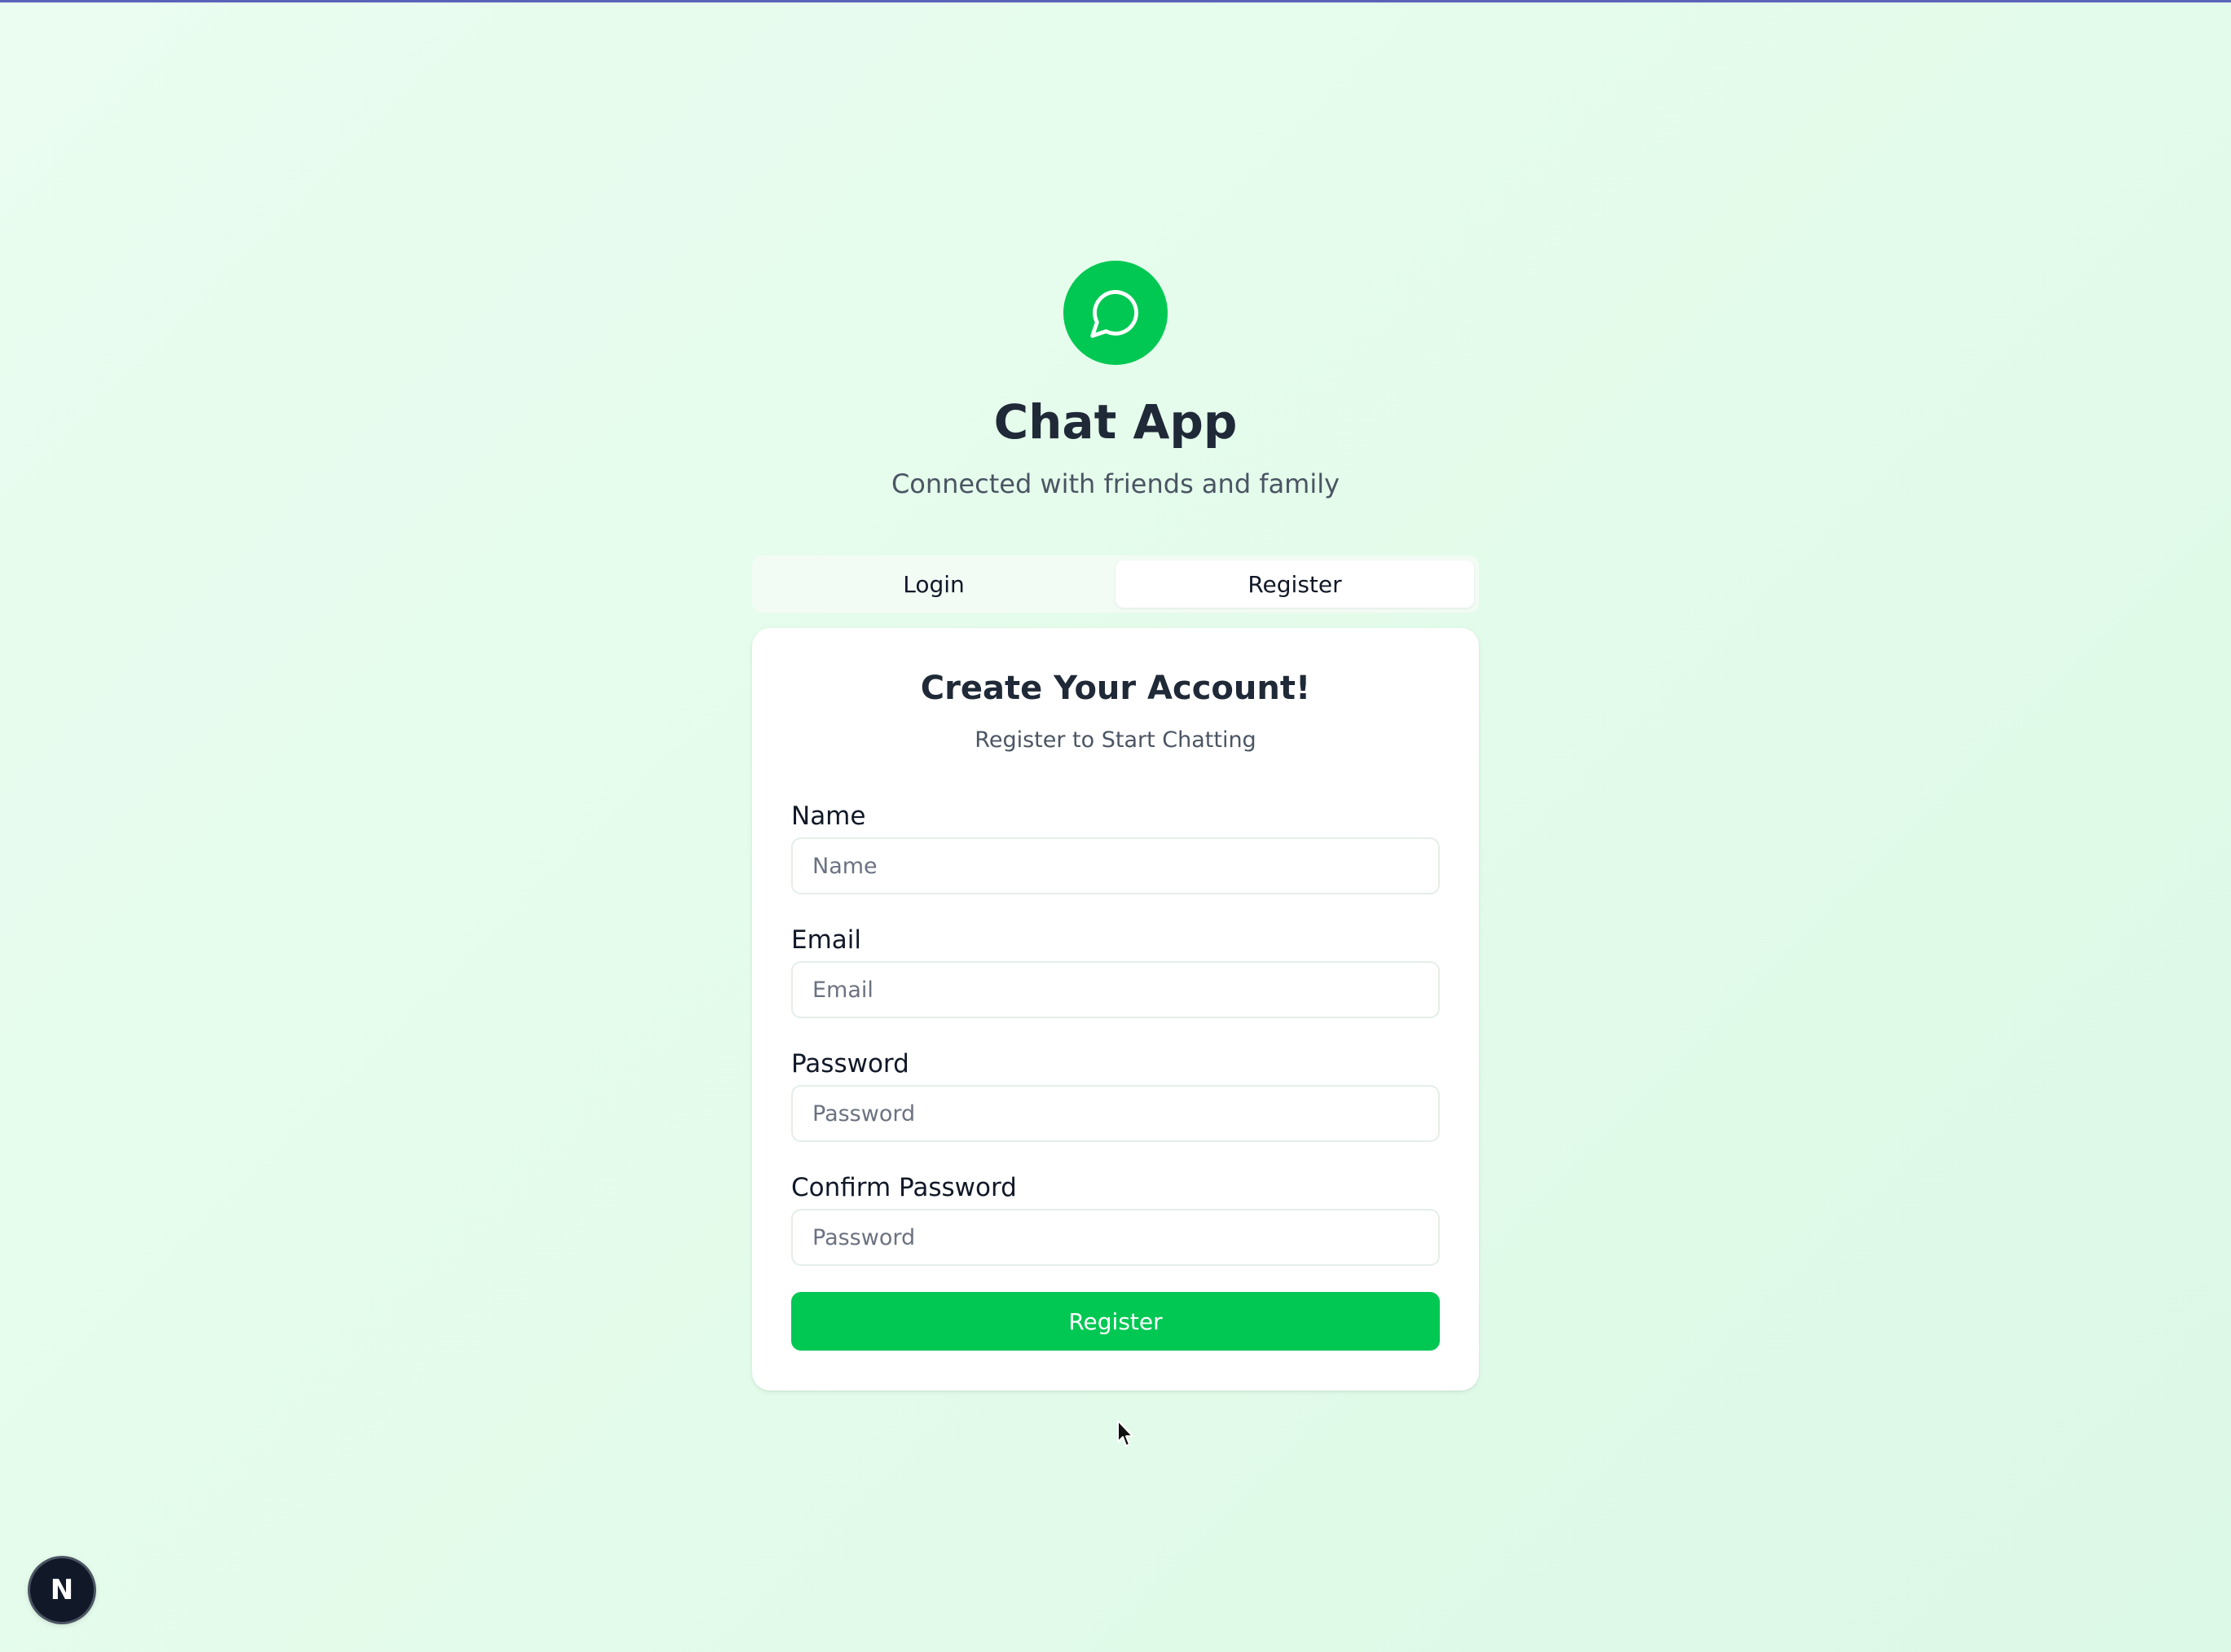 The image size is (2231, 1652). Describe the element at coordinates (1115, 1237) in the screenshot. I see `confirm-password-input` at that location.